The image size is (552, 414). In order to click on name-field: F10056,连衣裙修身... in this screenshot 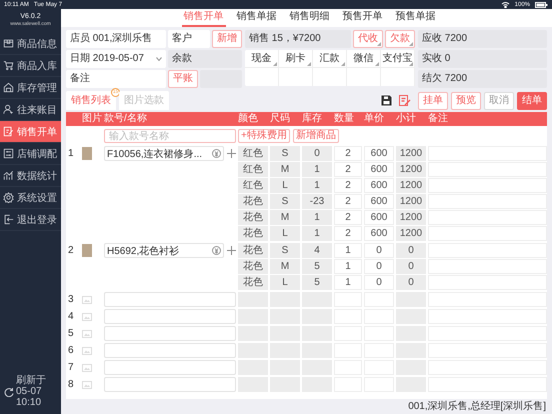, I will do `click(164, 153)`.